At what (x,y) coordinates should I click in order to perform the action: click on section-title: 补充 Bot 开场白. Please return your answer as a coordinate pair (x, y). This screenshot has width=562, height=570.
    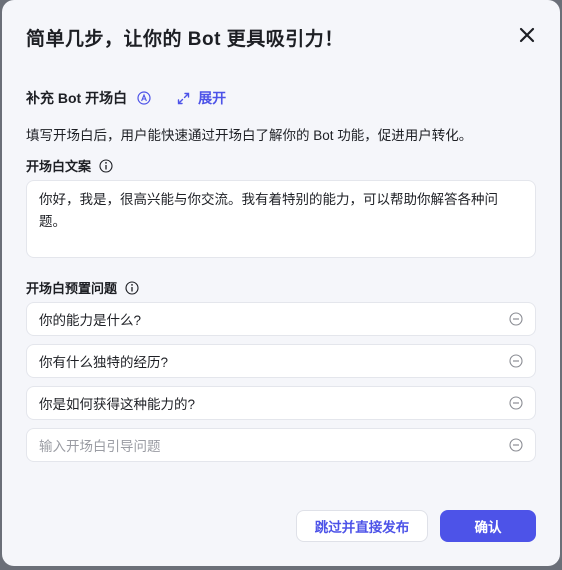
    Looking at the image, I should click on (77, 98).